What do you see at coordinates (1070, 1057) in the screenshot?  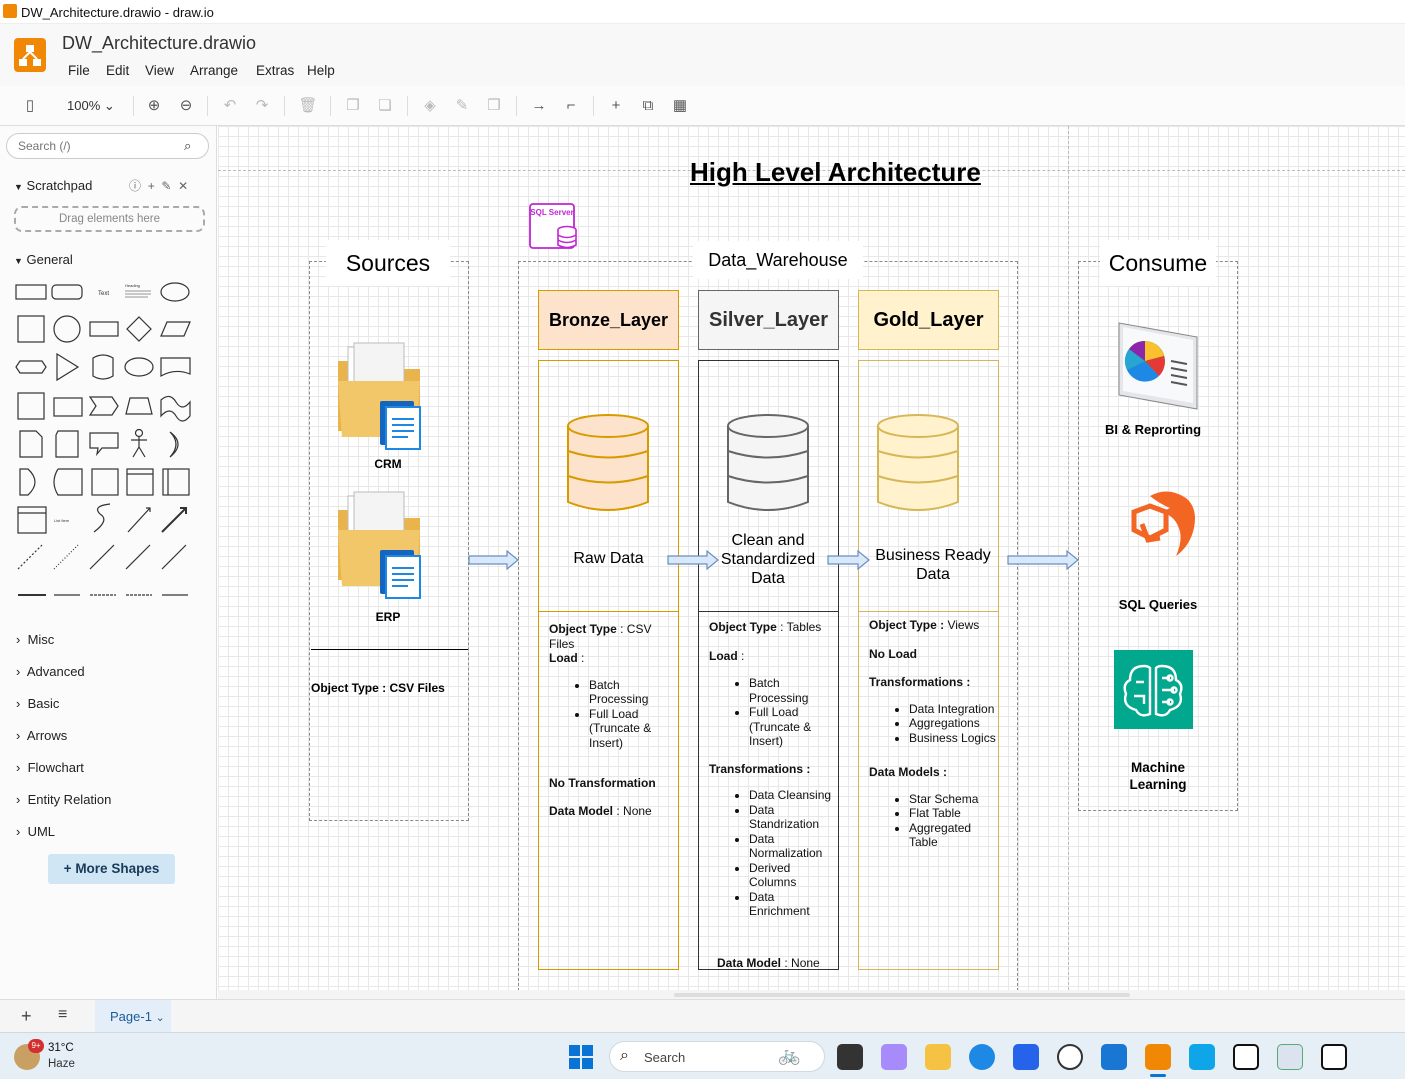 I see `dell-icon` at bounding box center [1070, 1057].